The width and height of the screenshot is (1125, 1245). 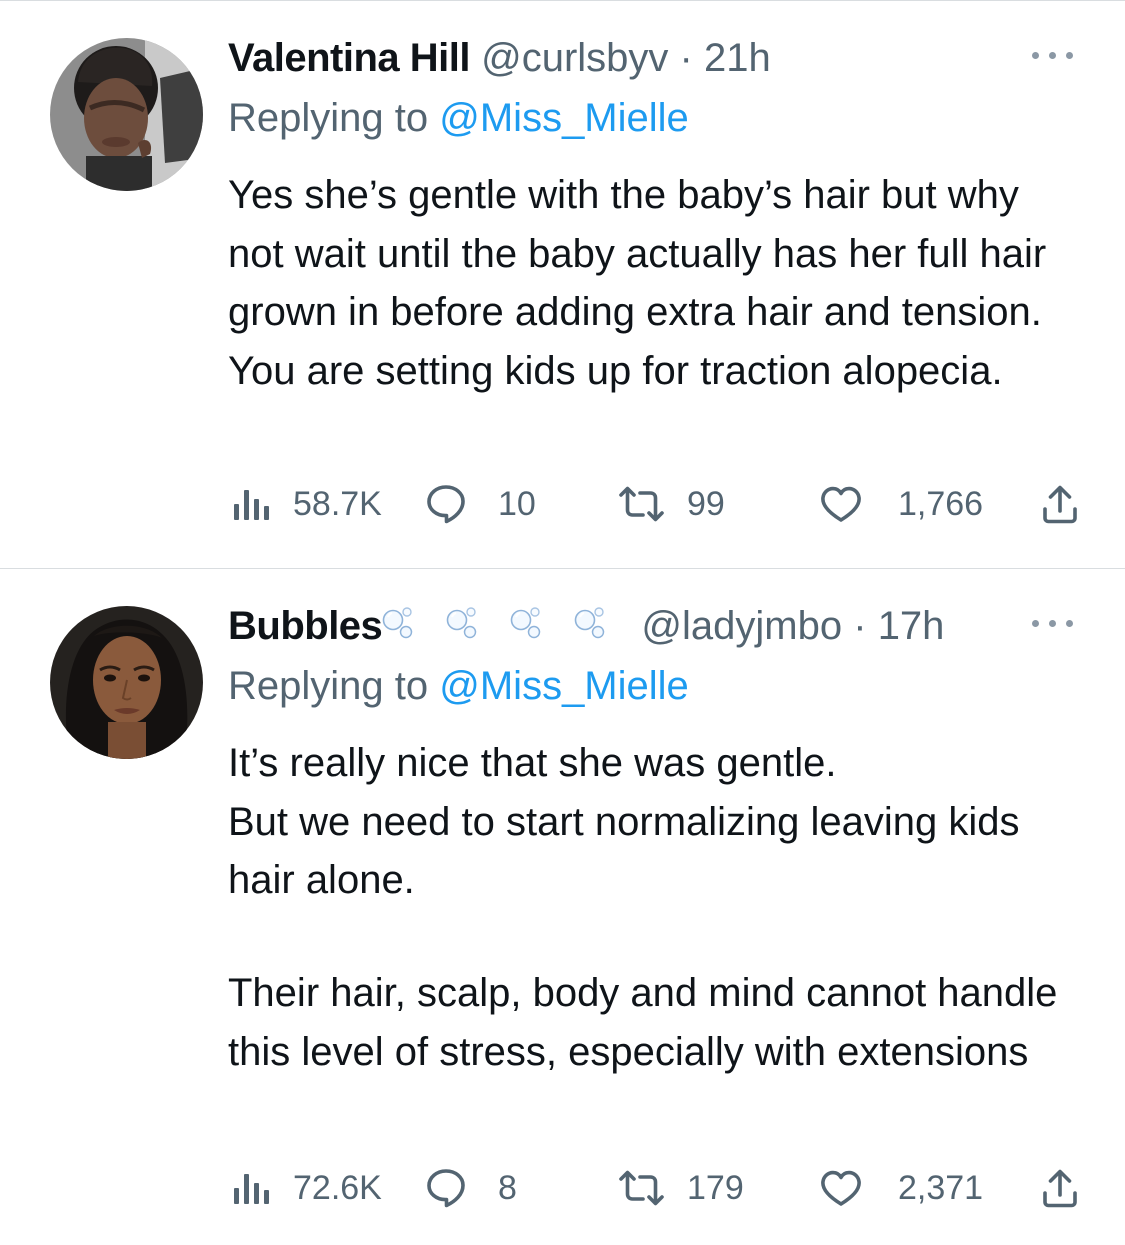 What do you see at coordinates (349, 58) in the screenshot?
I see `display-name: Valentina Hill` at bounding box center [349, 58].